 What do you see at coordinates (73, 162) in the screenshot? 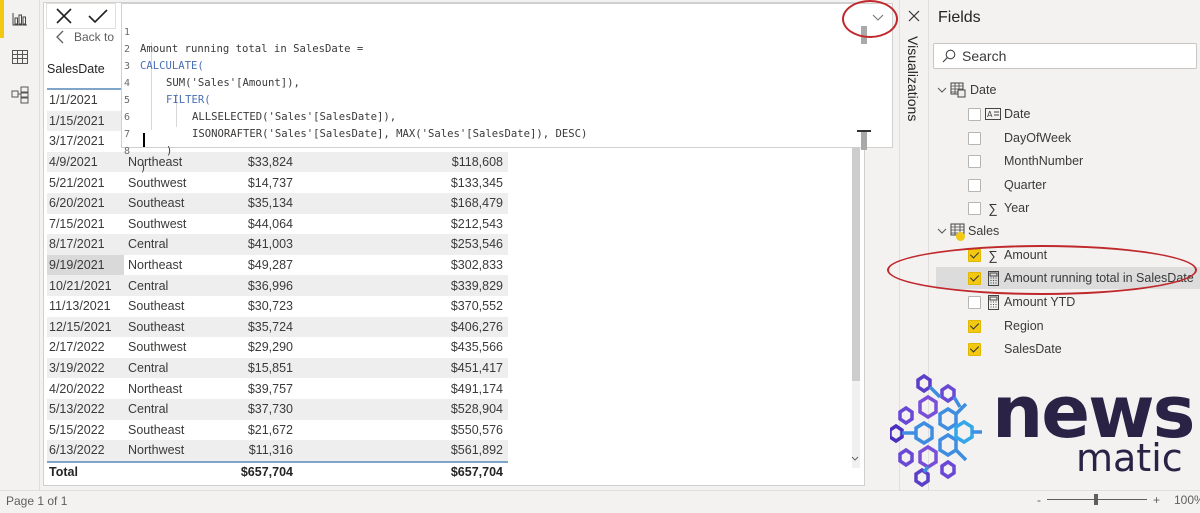
I see `cell-date: 4/9/2021` at bounding box center [73, 162].